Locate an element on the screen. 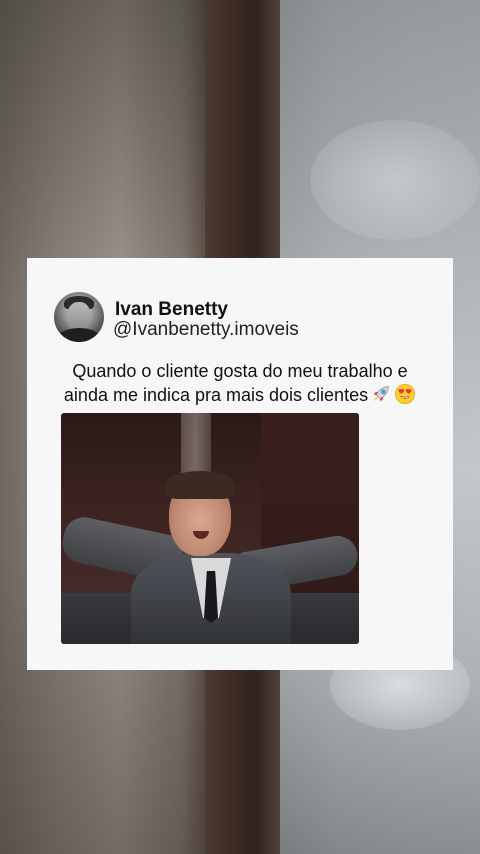 Image resolution: width=480 pixels, height=854 pixels. avatar is located at coordinates (79, 317).